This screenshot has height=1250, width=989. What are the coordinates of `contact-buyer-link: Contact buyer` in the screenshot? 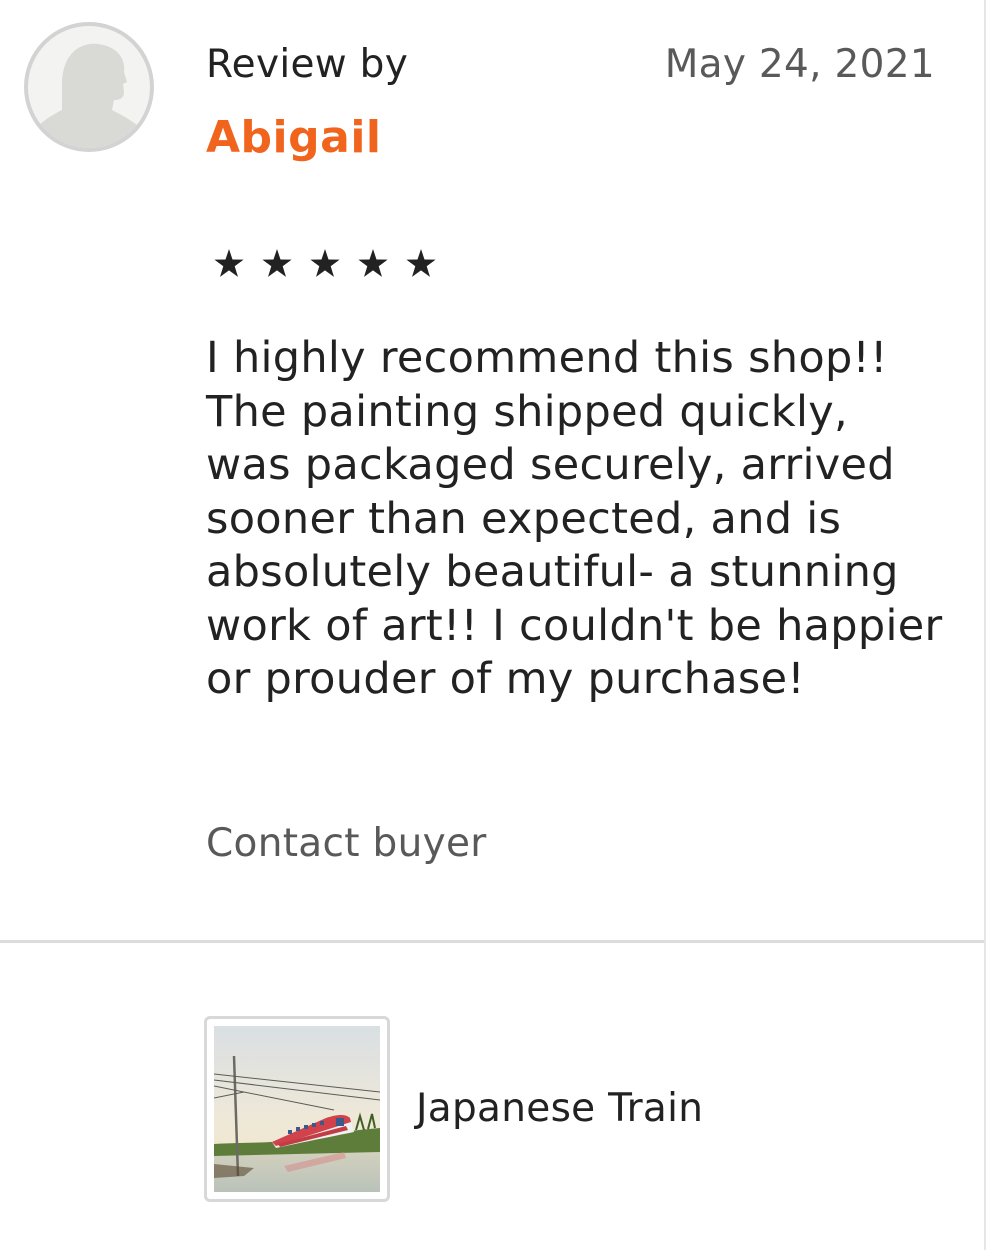 It's located at (346, 844).